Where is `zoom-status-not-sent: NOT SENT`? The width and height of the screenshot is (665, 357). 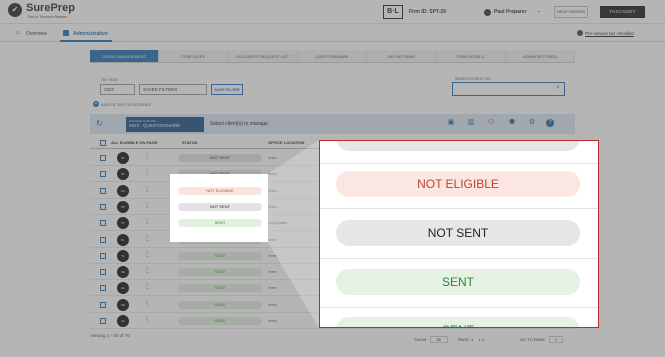 zoom-status-not-sent: NOT SENT is located at coordinates (458, 233).